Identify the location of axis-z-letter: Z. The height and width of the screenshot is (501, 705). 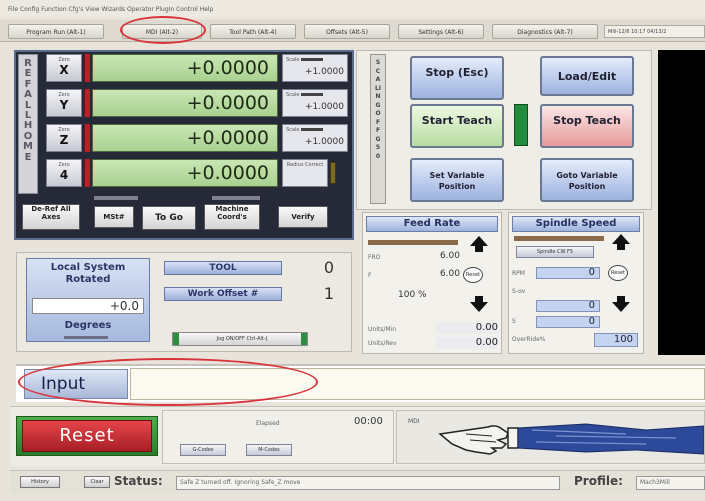
(64, 140).